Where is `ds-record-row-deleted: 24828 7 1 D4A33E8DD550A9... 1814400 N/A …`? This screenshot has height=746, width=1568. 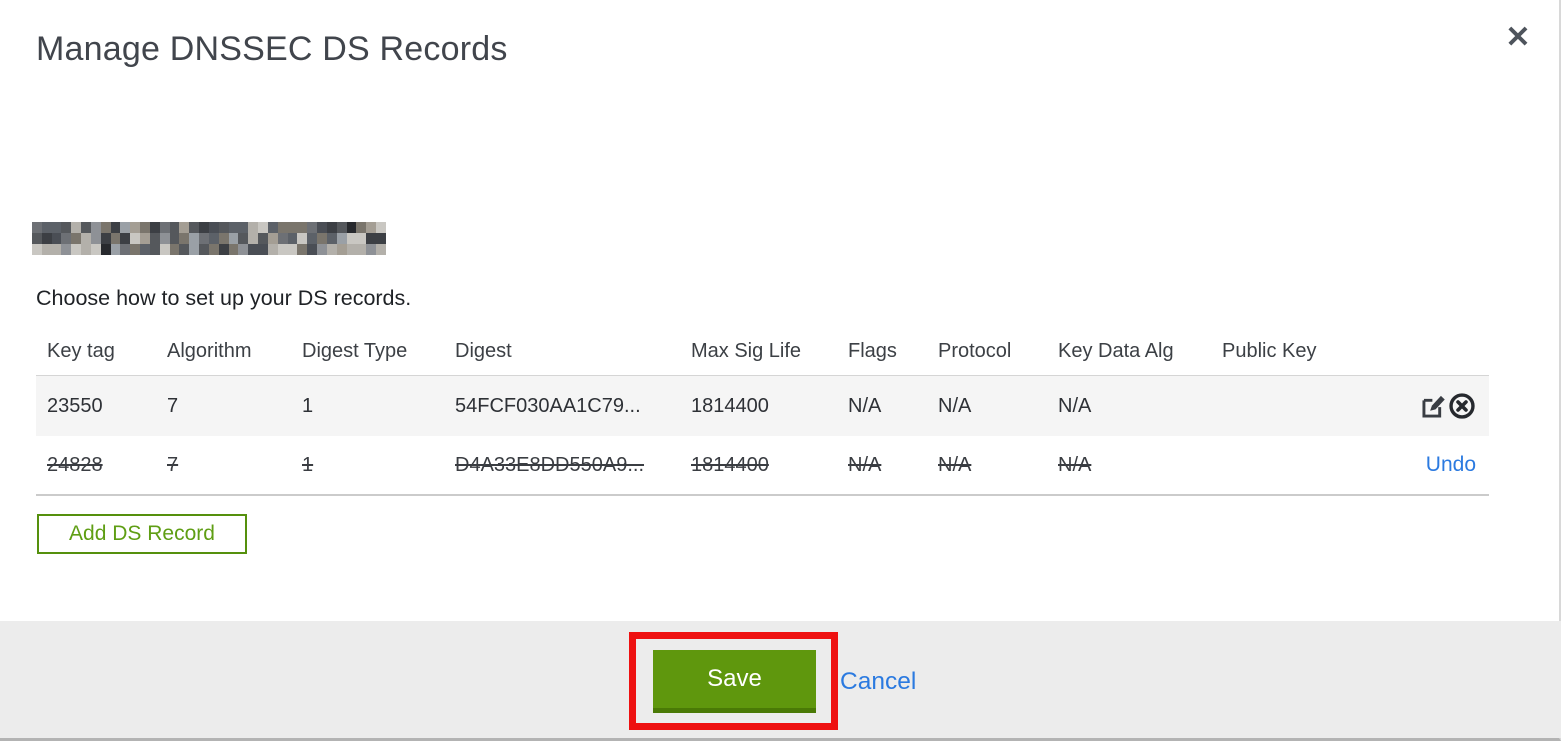
ds-record-row-deleted: 24828 7 1 D4A33E8DD550A9... 1814400 N/A … is located at coordinates (762, 466).